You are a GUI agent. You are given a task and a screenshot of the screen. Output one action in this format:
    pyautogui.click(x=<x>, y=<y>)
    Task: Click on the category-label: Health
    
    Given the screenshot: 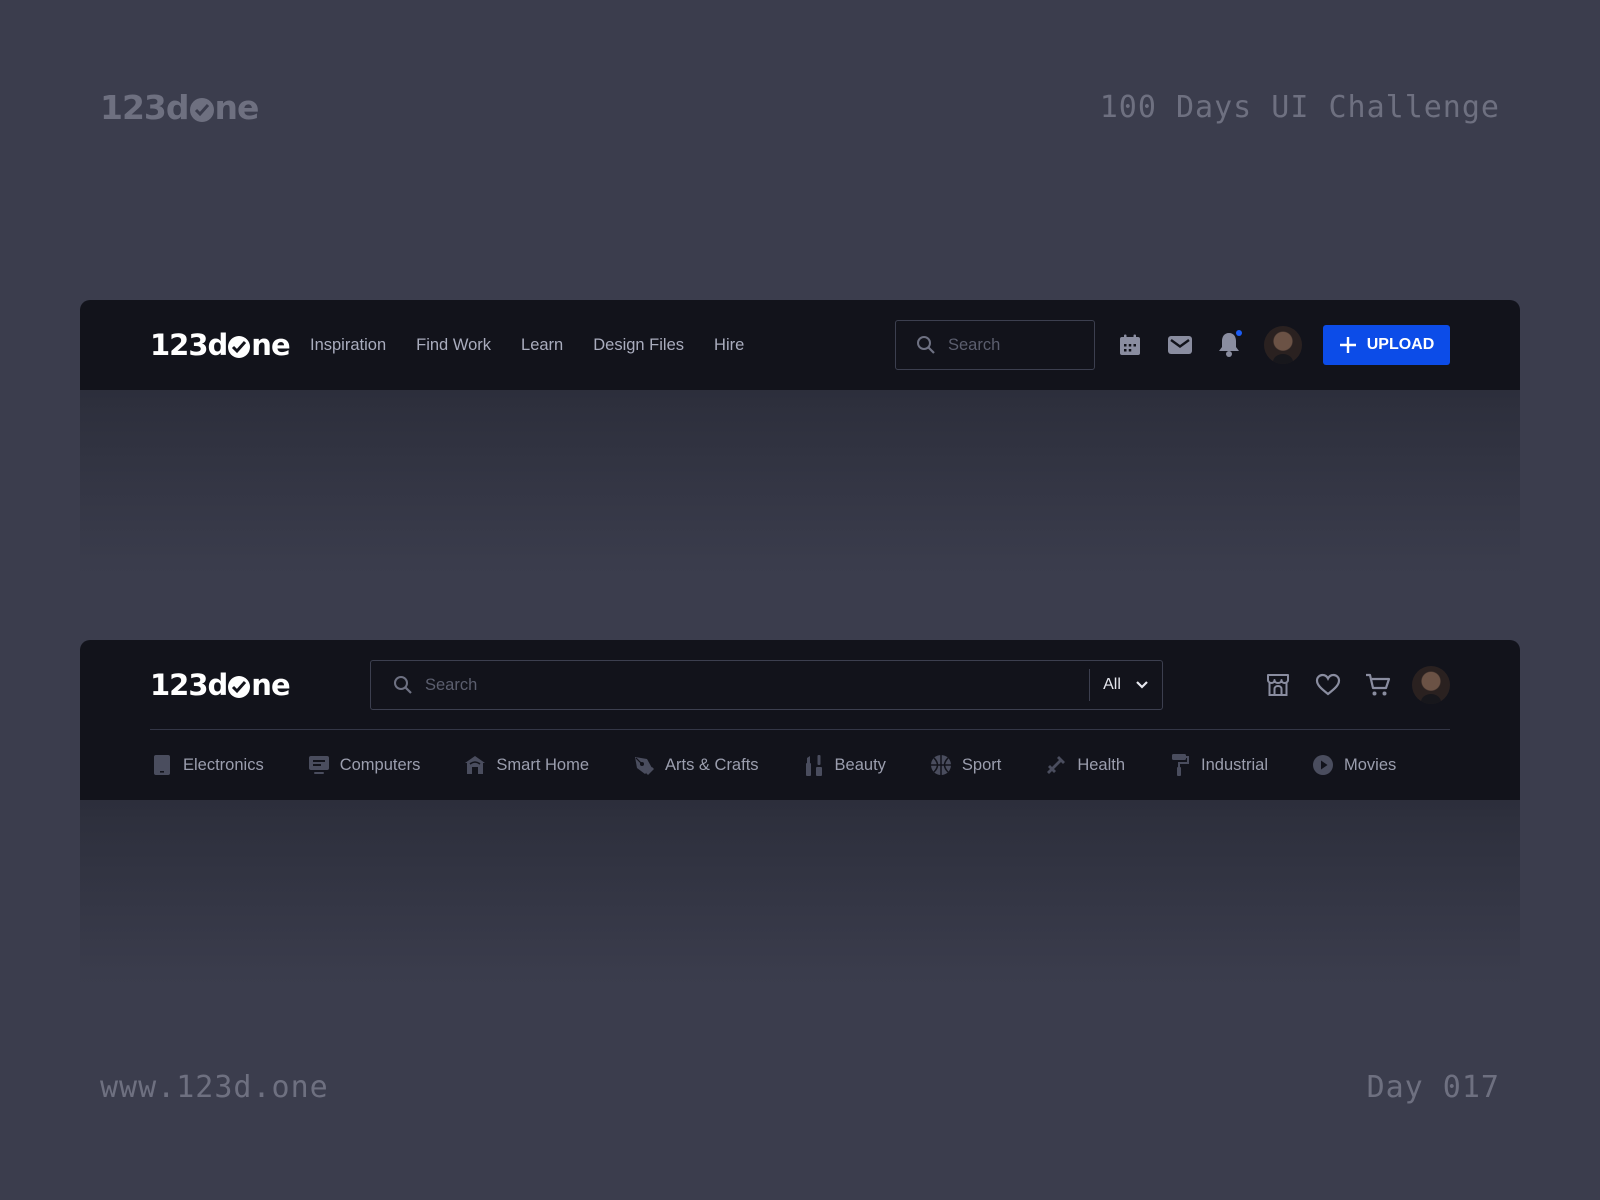 What is the action you would take?
    pyautogui.click(x=1101, y=764)
    